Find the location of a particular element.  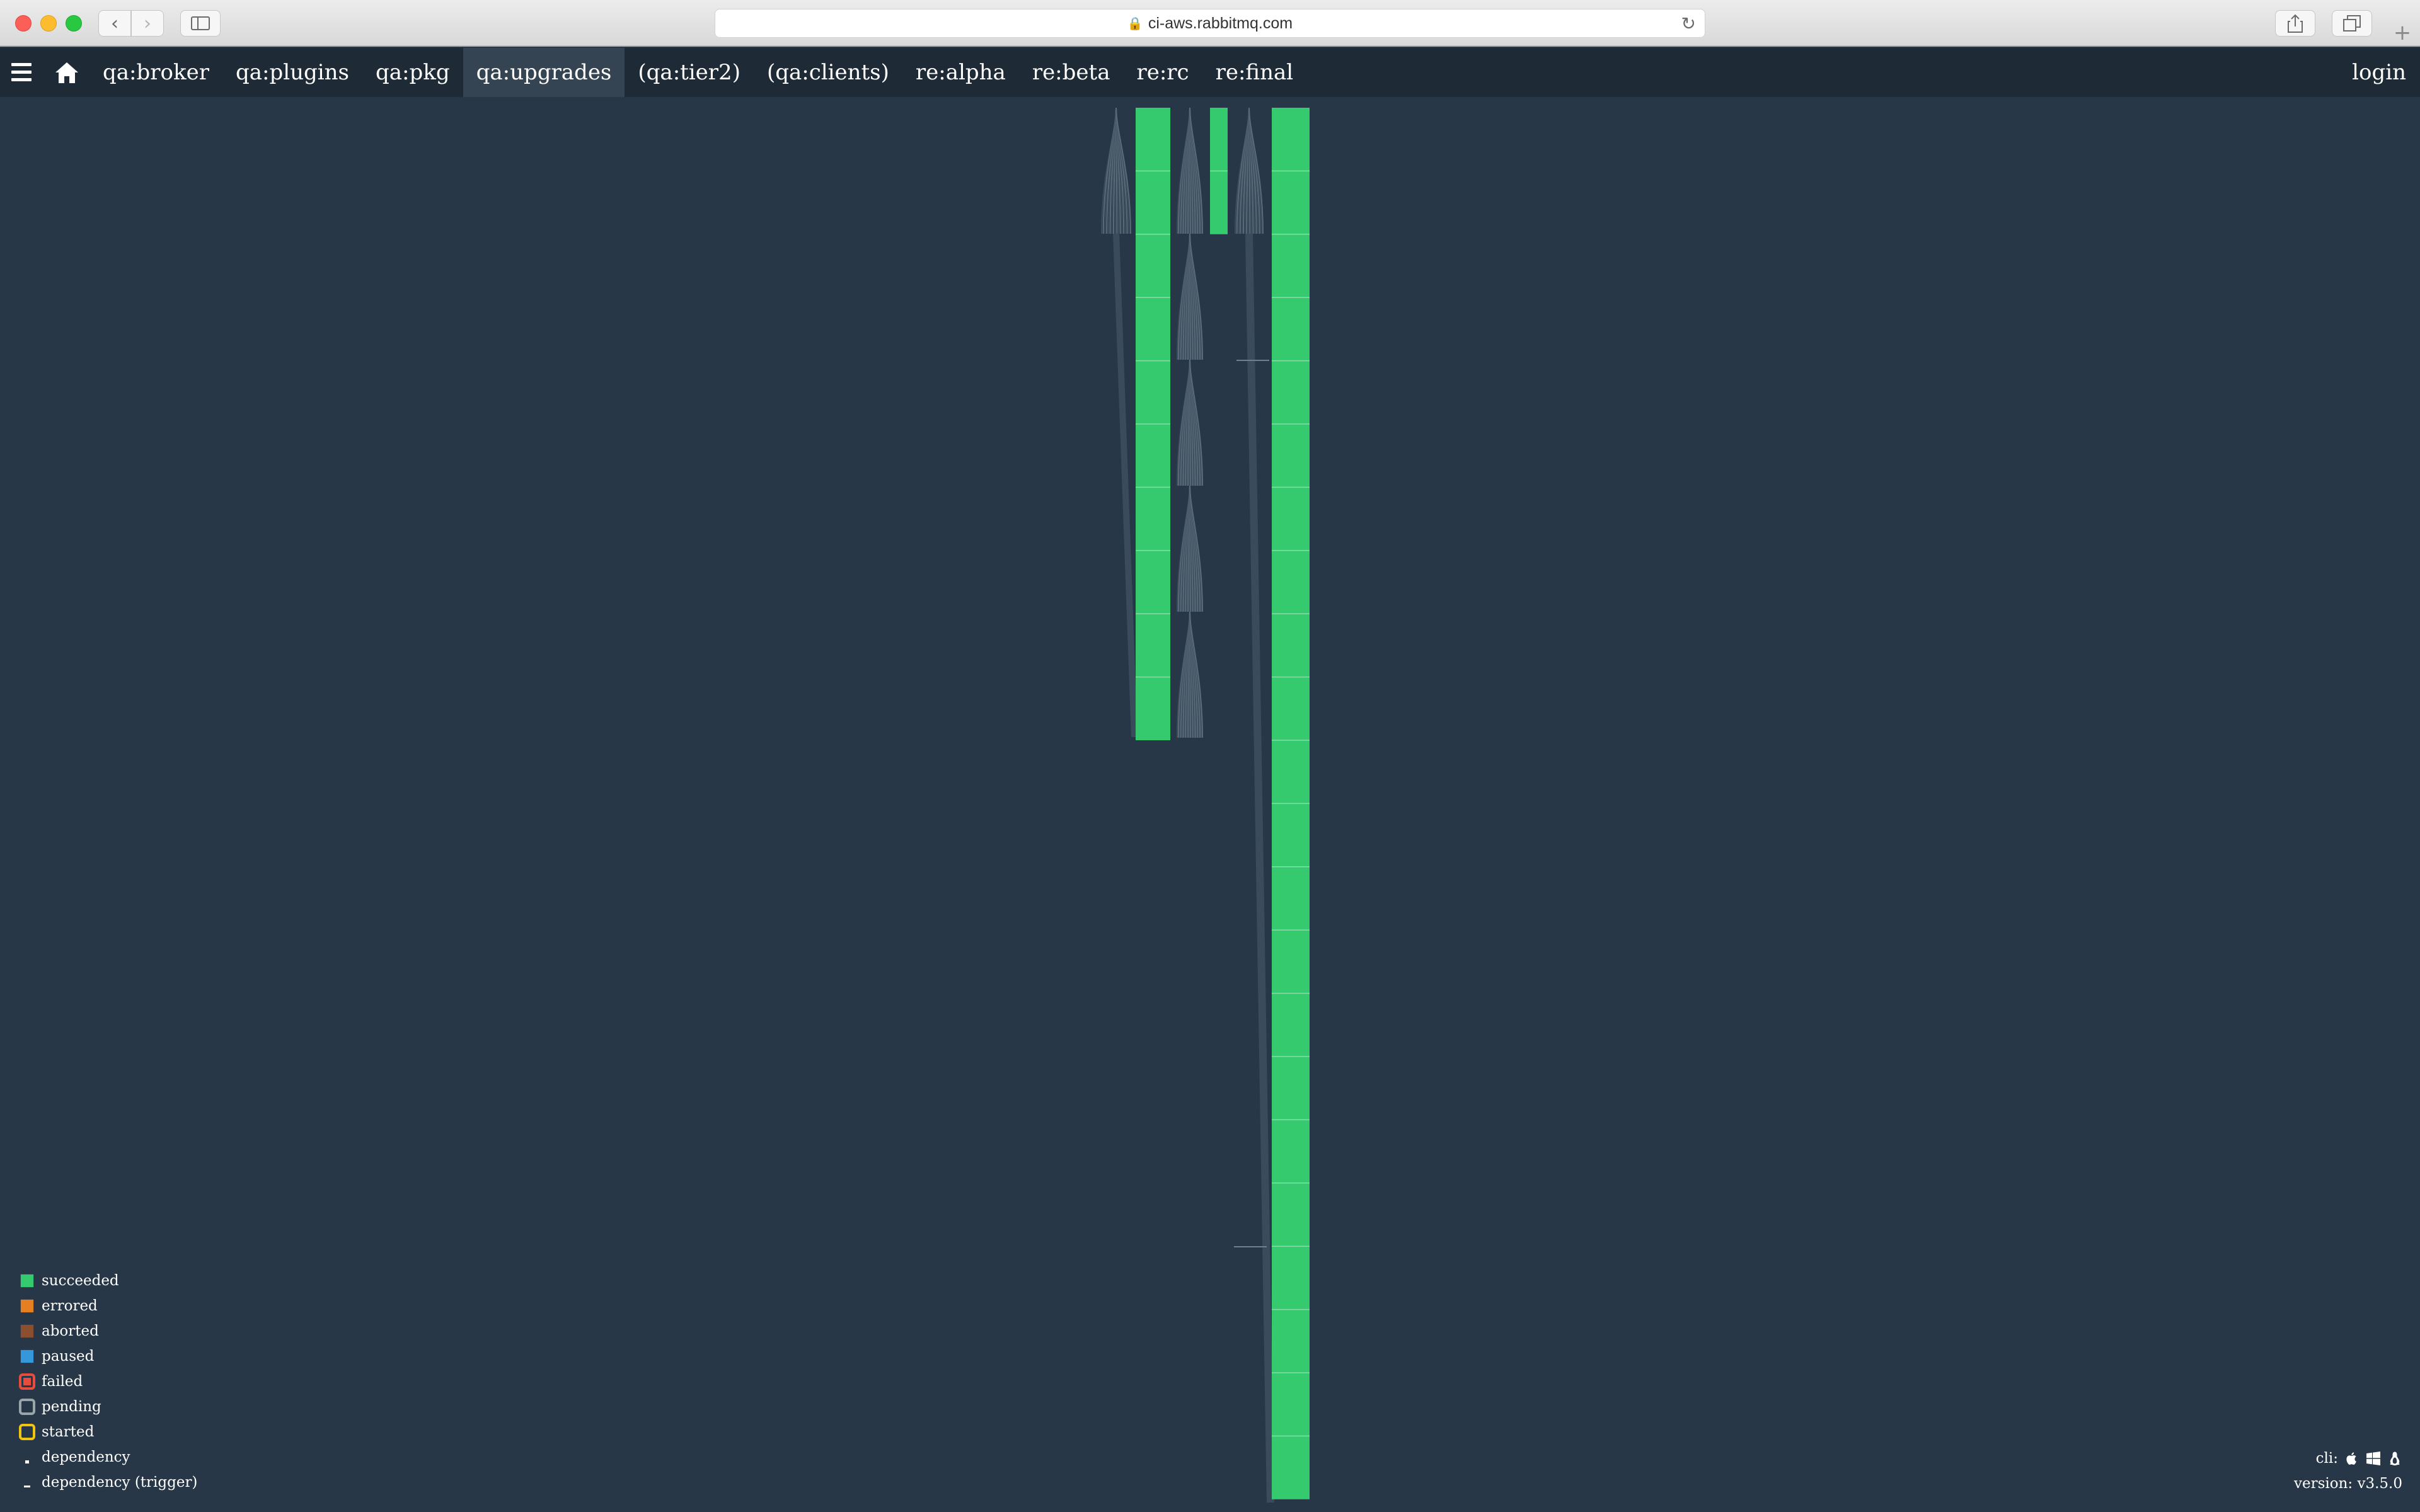

legend-item-paused: paused is located at coordinates (57, 1356).